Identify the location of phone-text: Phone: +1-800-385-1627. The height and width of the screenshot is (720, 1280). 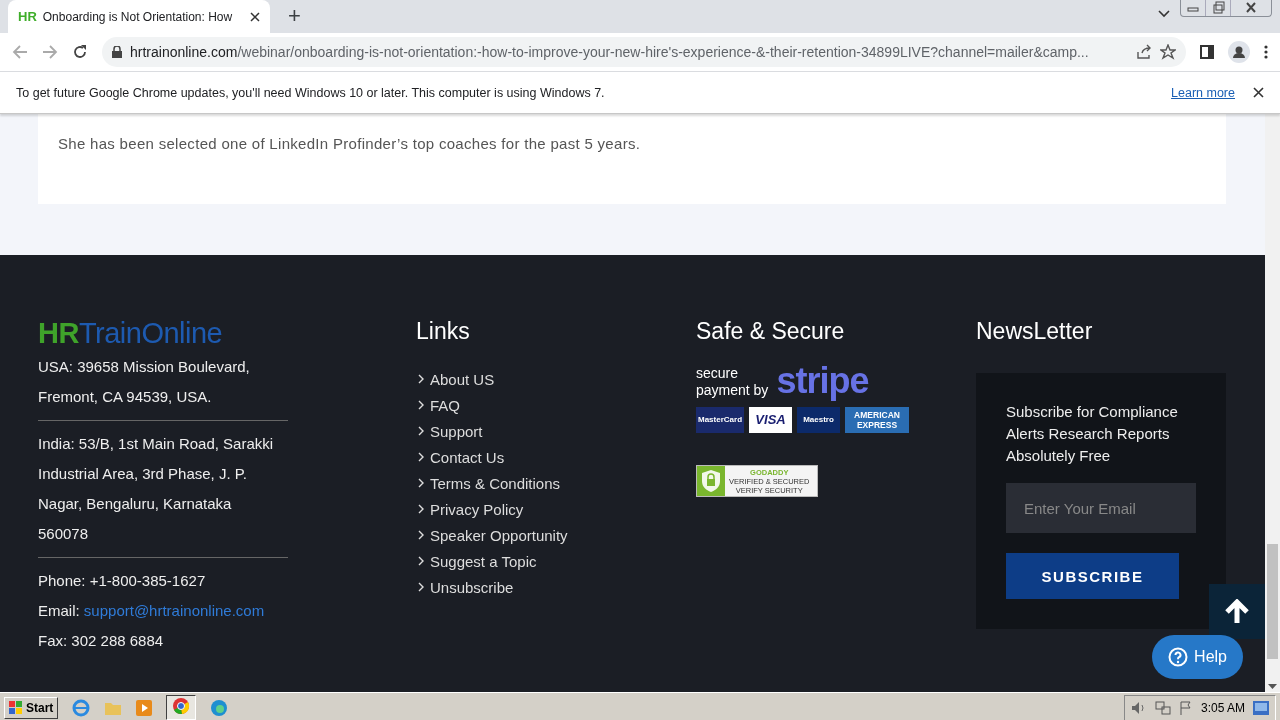
(122, 581).